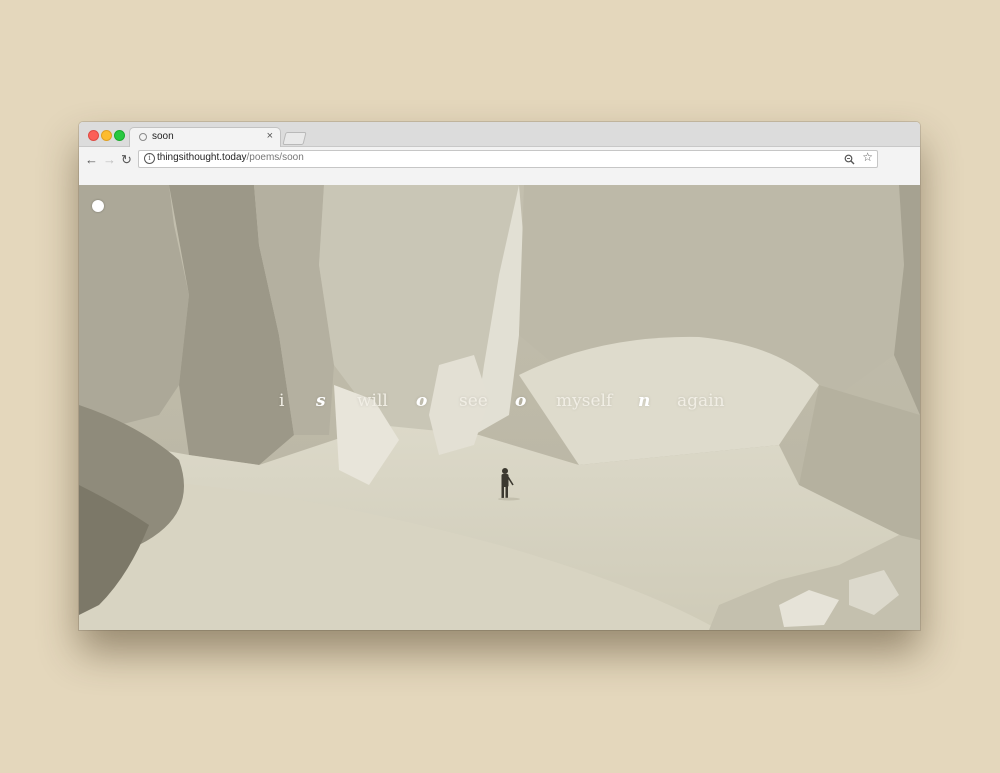 This screenshot has height=773, width=1000. Describe the element at coordinates (521, 401) in the screenshot. I see `poem-word-6: o` at that location.